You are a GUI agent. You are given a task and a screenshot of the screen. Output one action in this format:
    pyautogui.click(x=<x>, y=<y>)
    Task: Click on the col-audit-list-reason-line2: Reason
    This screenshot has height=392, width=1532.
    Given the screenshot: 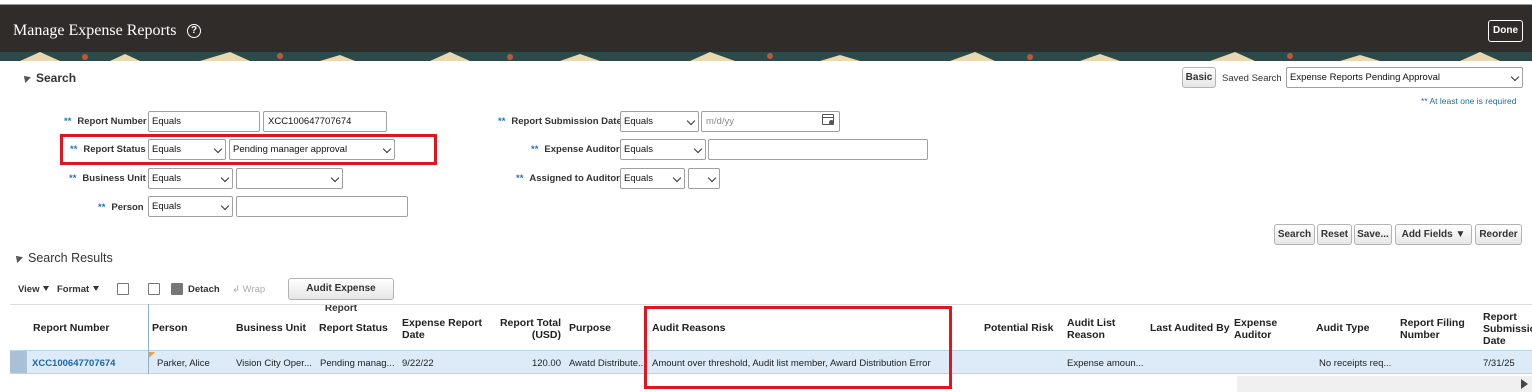 What is the action you would take?
    pyautogui.click(x=1086, y=335)
    